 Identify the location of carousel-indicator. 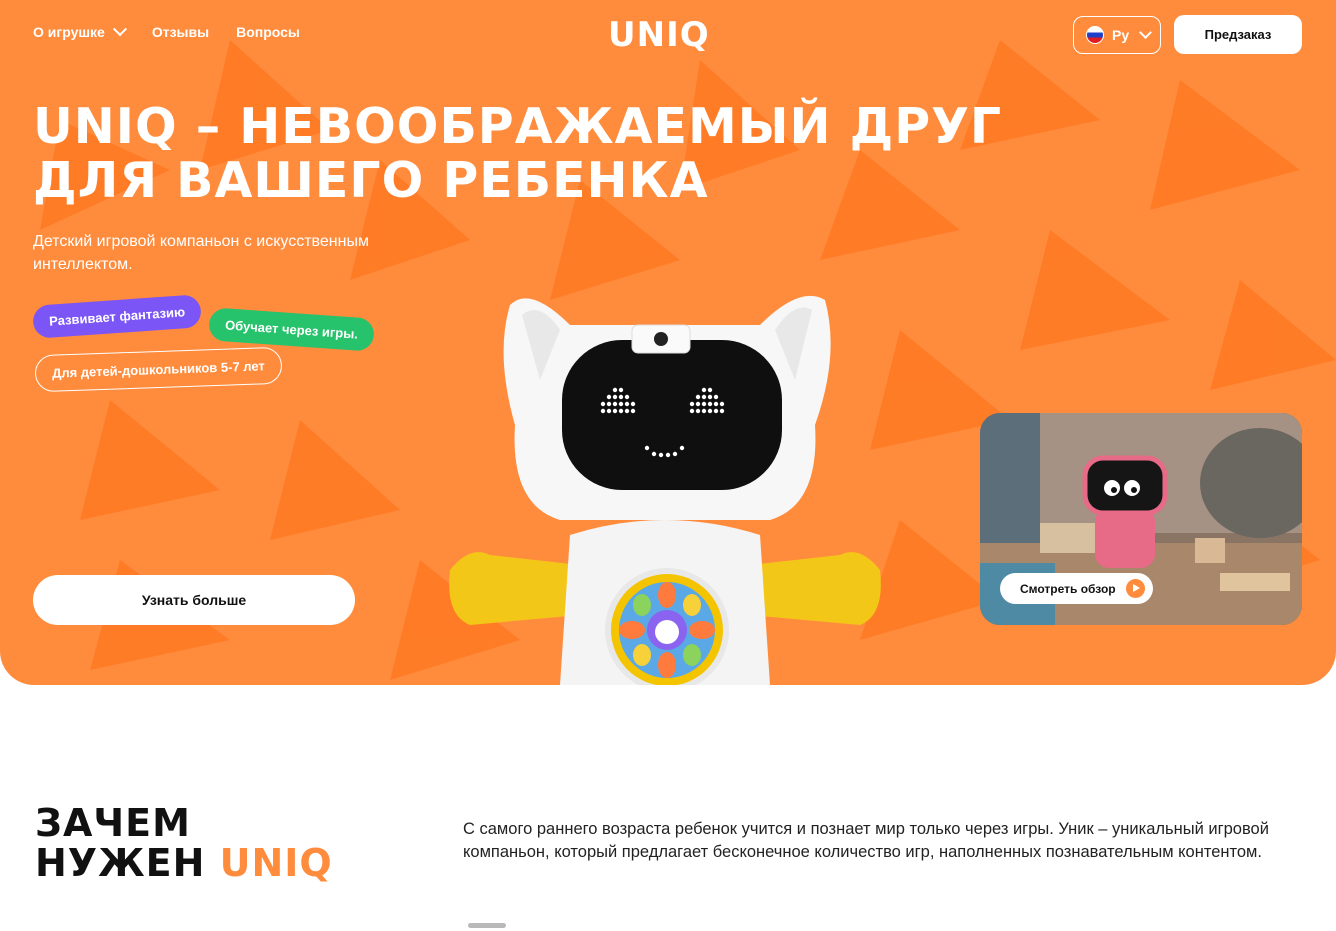
(487, 925).